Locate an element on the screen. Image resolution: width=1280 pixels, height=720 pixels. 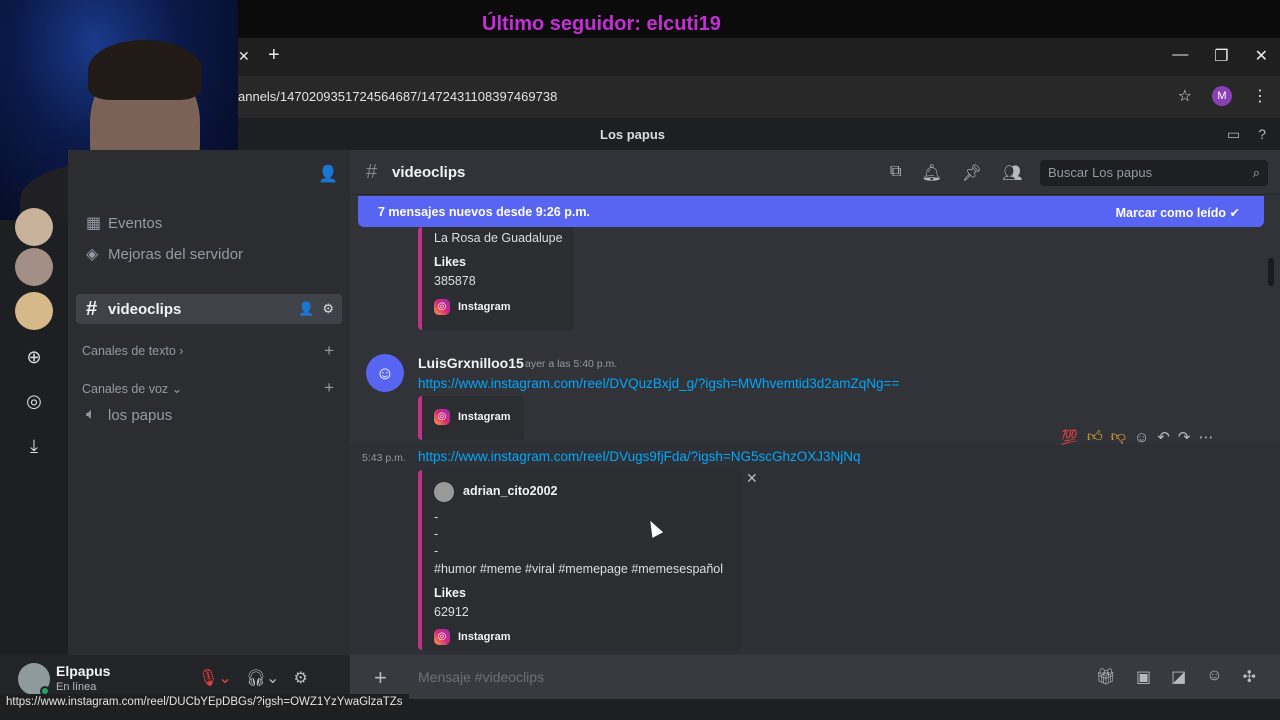
chat-scrollbar is located at coordinates (1271, 272).